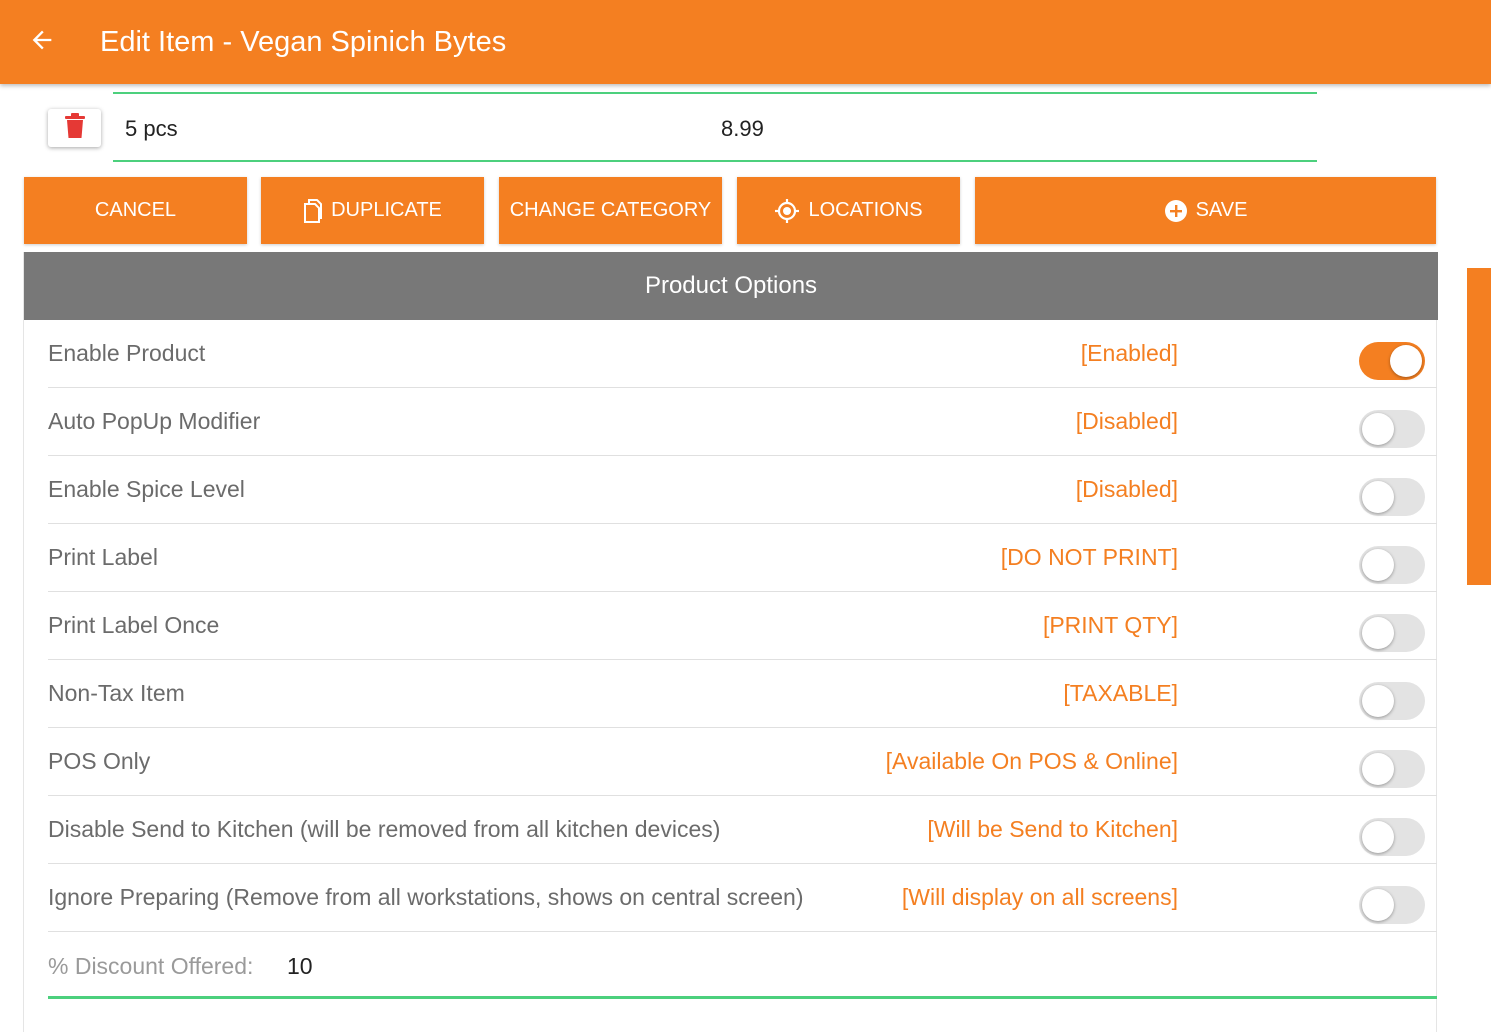 The width and height of the screenshot is (1491, 1032). I want to click on discount-field: % Discount Offered: 10, so click(742, 965).